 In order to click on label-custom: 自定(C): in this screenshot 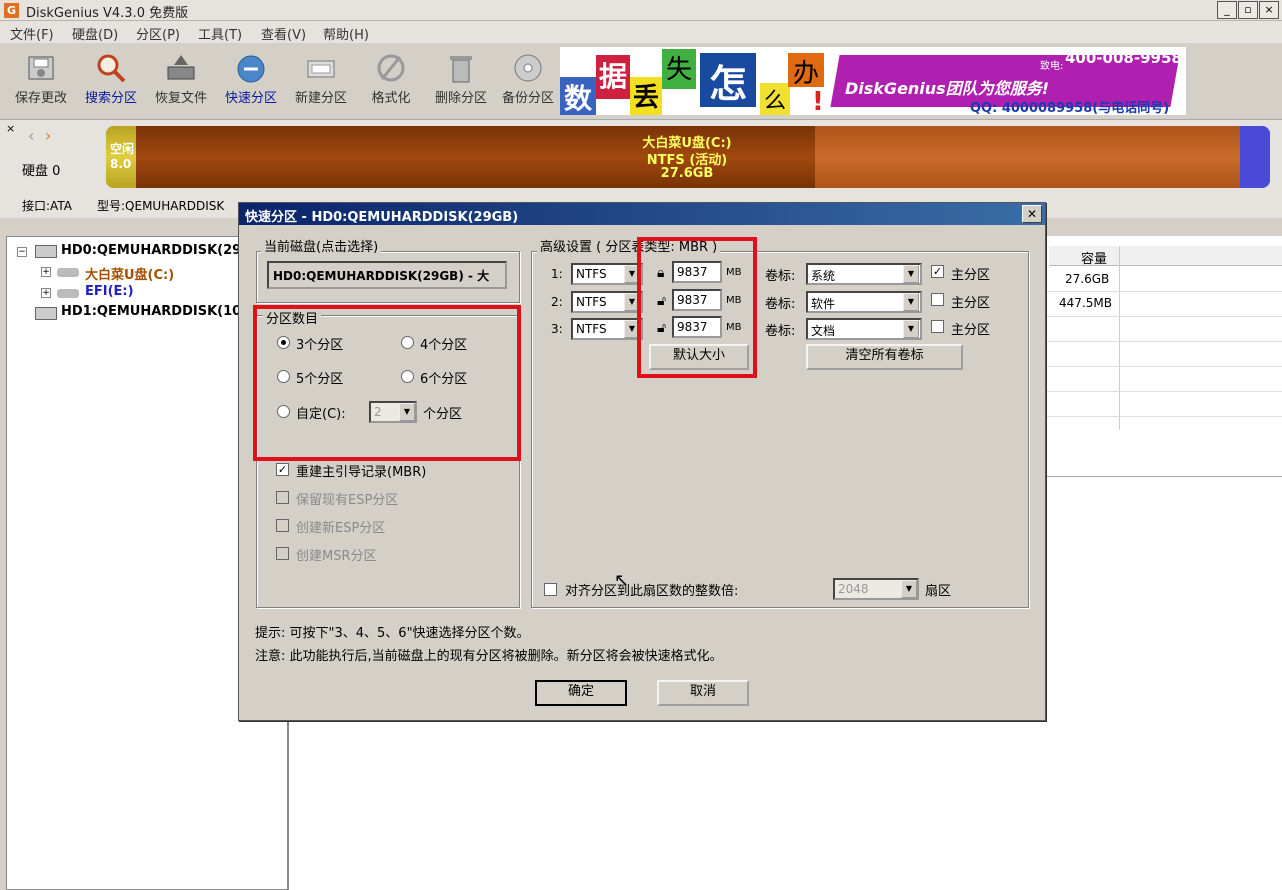, I will do `click(321, 412)`.